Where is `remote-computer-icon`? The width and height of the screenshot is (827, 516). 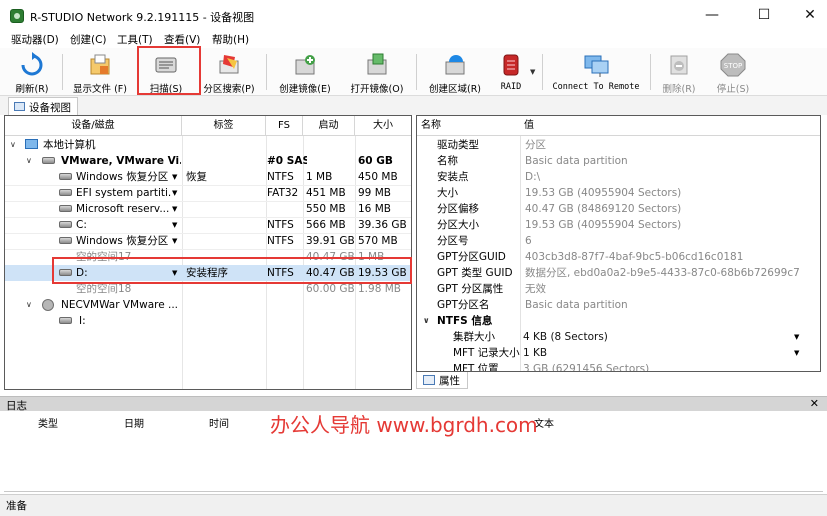 remote-computer-icon is located at coordinates (596, 66).